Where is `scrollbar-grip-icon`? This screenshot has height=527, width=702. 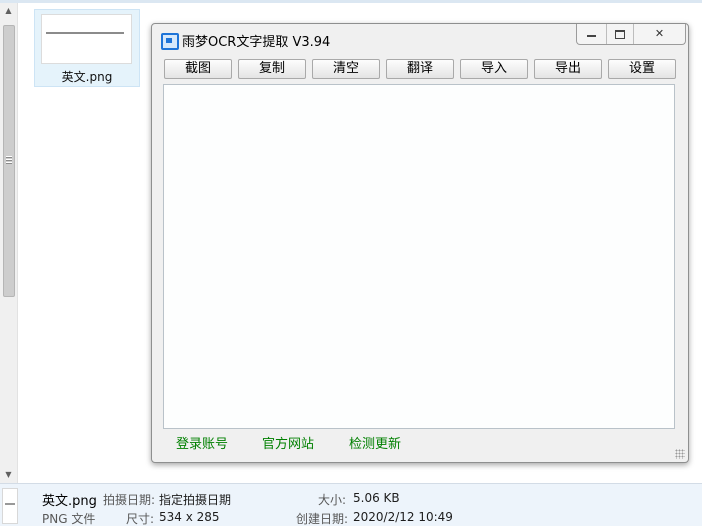
scrollbar-grip-icon is located at coordinates (9, 160).